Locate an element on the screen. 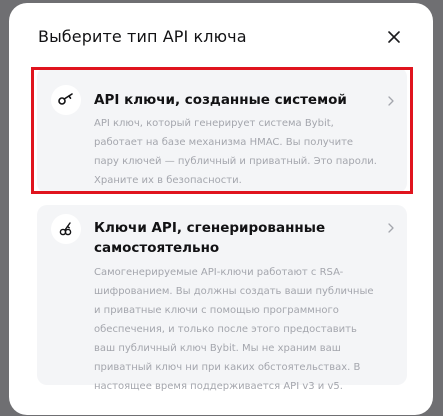  key-pair-badge is located at coordinates (66, 229).